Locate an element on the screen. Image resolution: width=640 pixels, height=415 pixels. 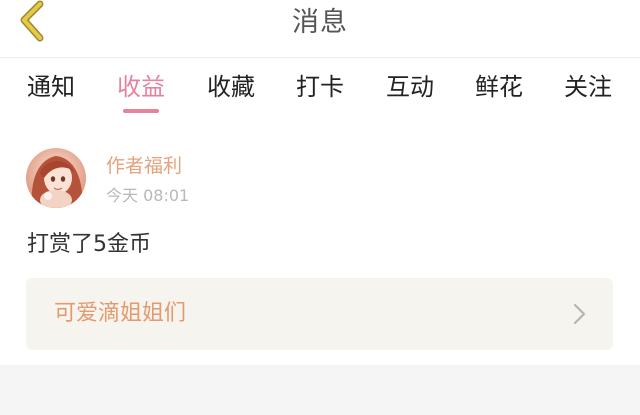
tab-flowers: 鲜花 is located at coordinates (499, 87).